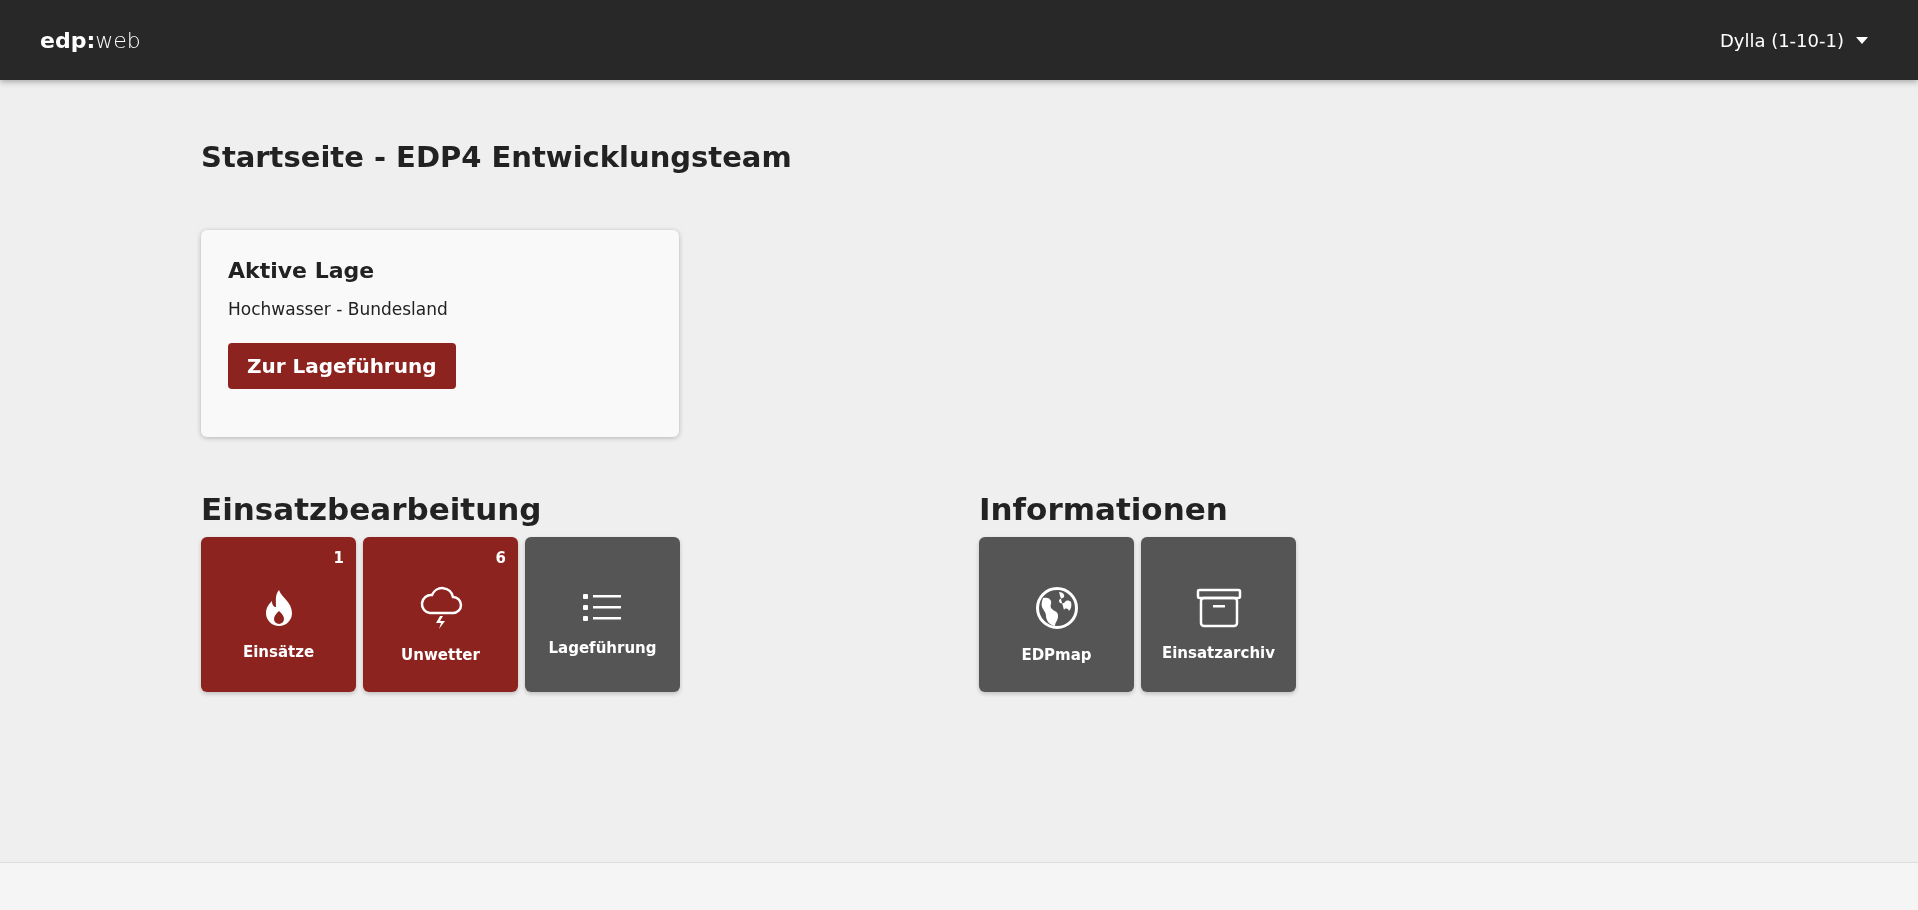 The width and height of the screenshot is (1918, 910). I want to click on count-label: 1, so click(338, 558).